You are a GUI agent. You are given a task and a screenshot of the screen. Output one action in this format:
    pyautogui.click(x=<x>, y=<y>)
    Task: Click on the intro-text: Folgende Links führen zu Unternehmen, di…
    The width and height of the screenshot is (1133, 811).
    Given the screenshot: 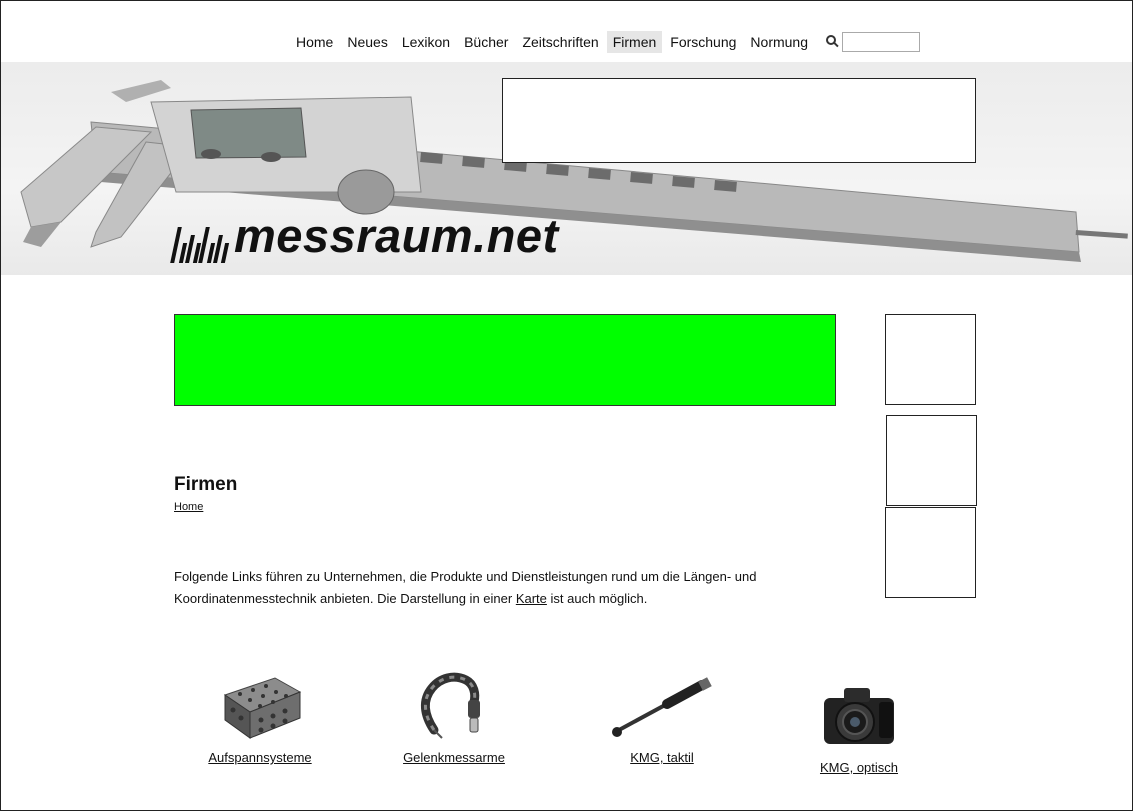 What is the action you would take?
    pyautogui.click(x=514, y=588)
    